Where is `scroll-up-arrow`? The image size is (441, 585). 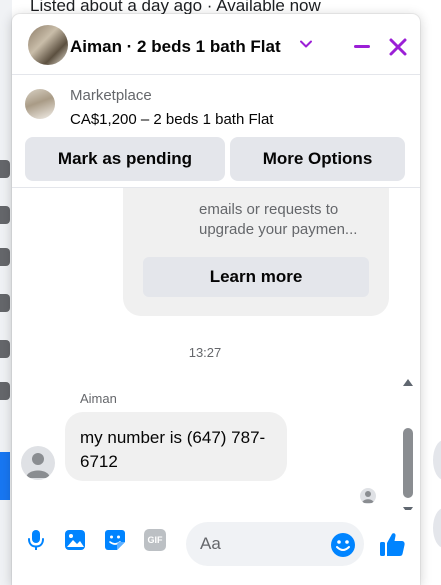
scroll-up-arrow is located at coordinates (408, 382).